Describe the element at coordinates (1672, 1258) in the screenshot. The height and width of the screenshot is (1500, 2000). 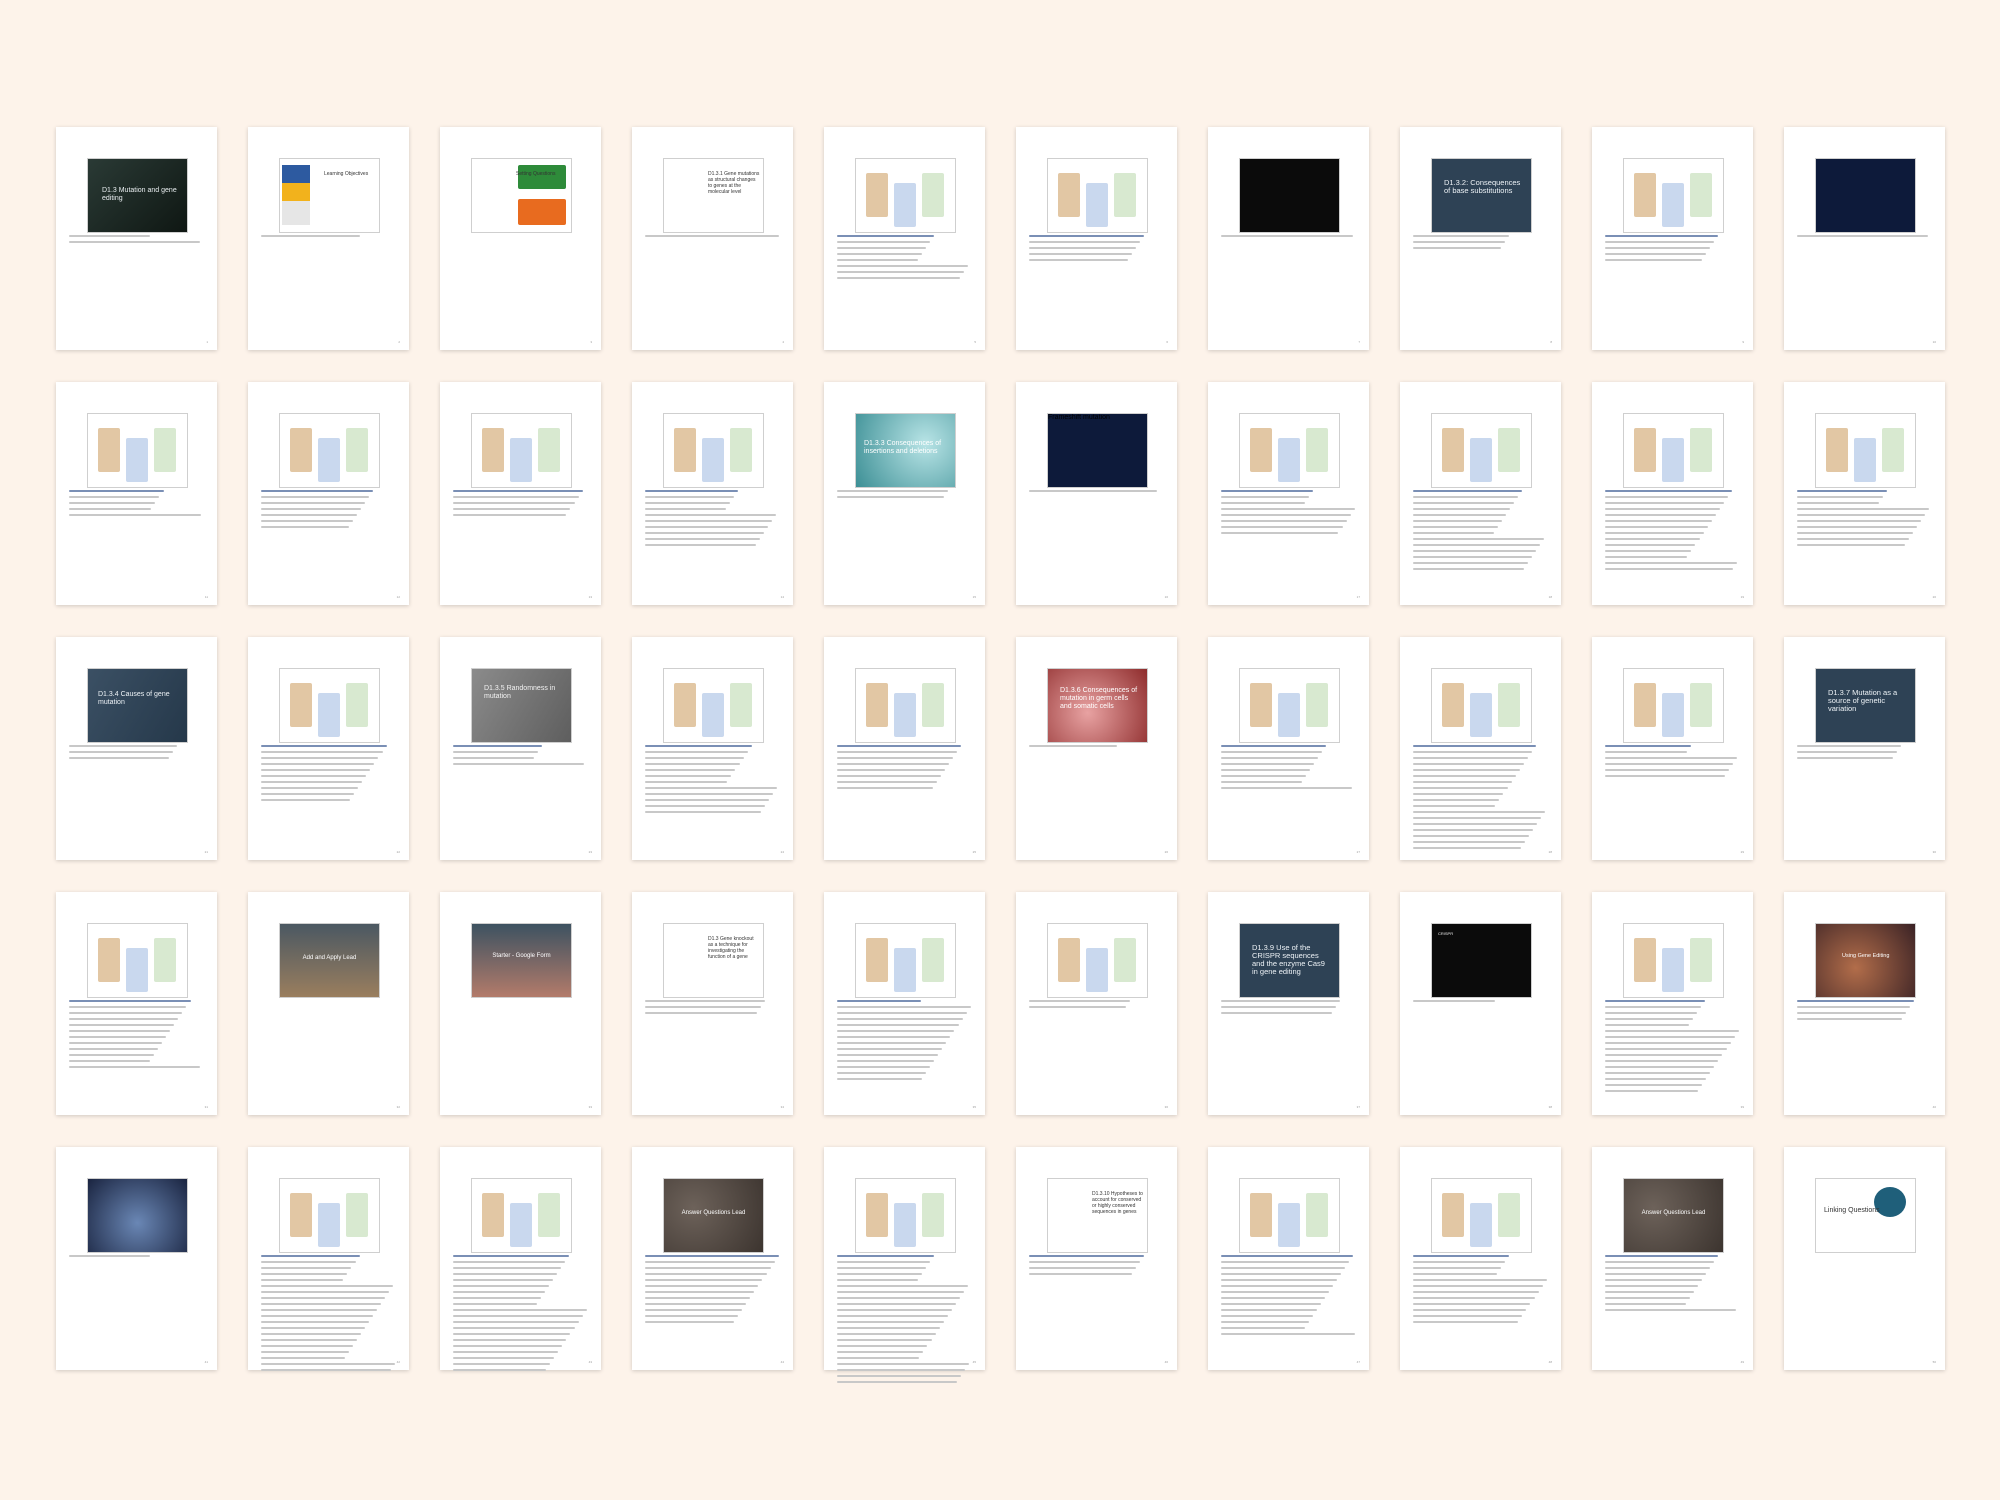
I see `page-thumbnail: Answer Questions Lead 49` at that location.